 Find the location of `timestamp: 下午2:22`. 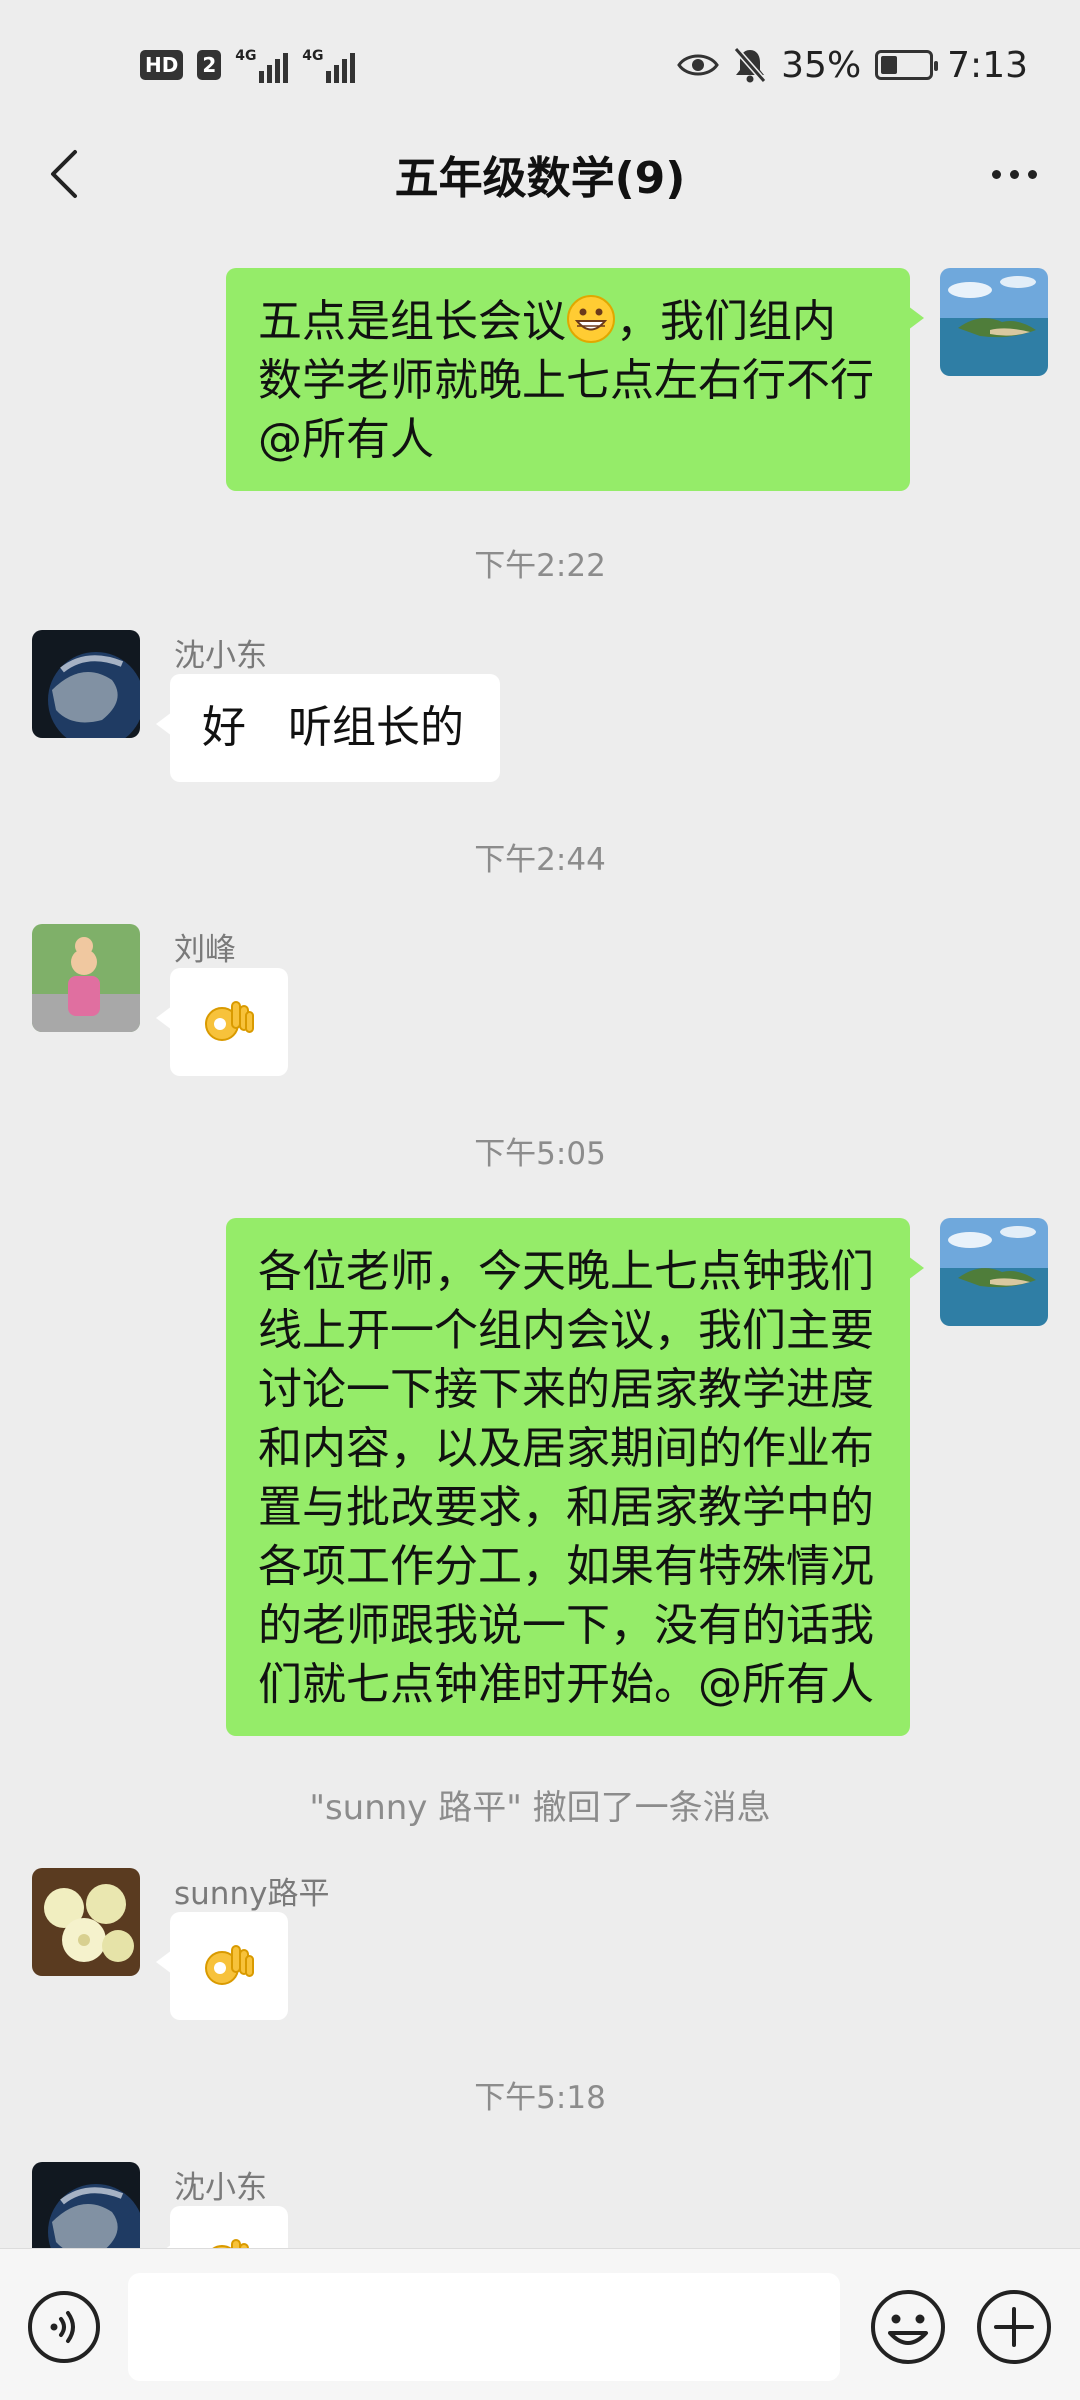

timestamp: 下午2:22 is located at coordinates (540, 566).